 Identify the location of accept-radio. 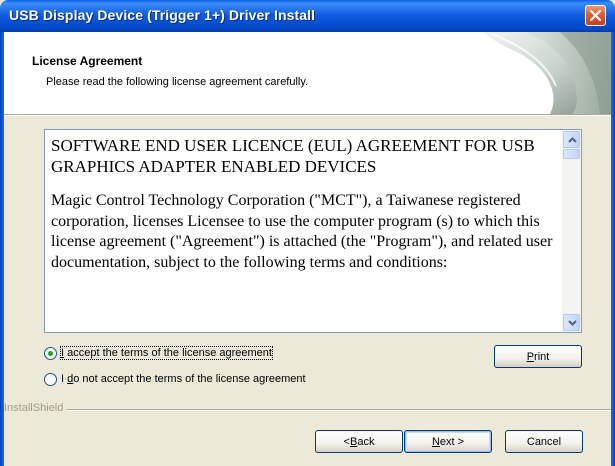
(50, 353).